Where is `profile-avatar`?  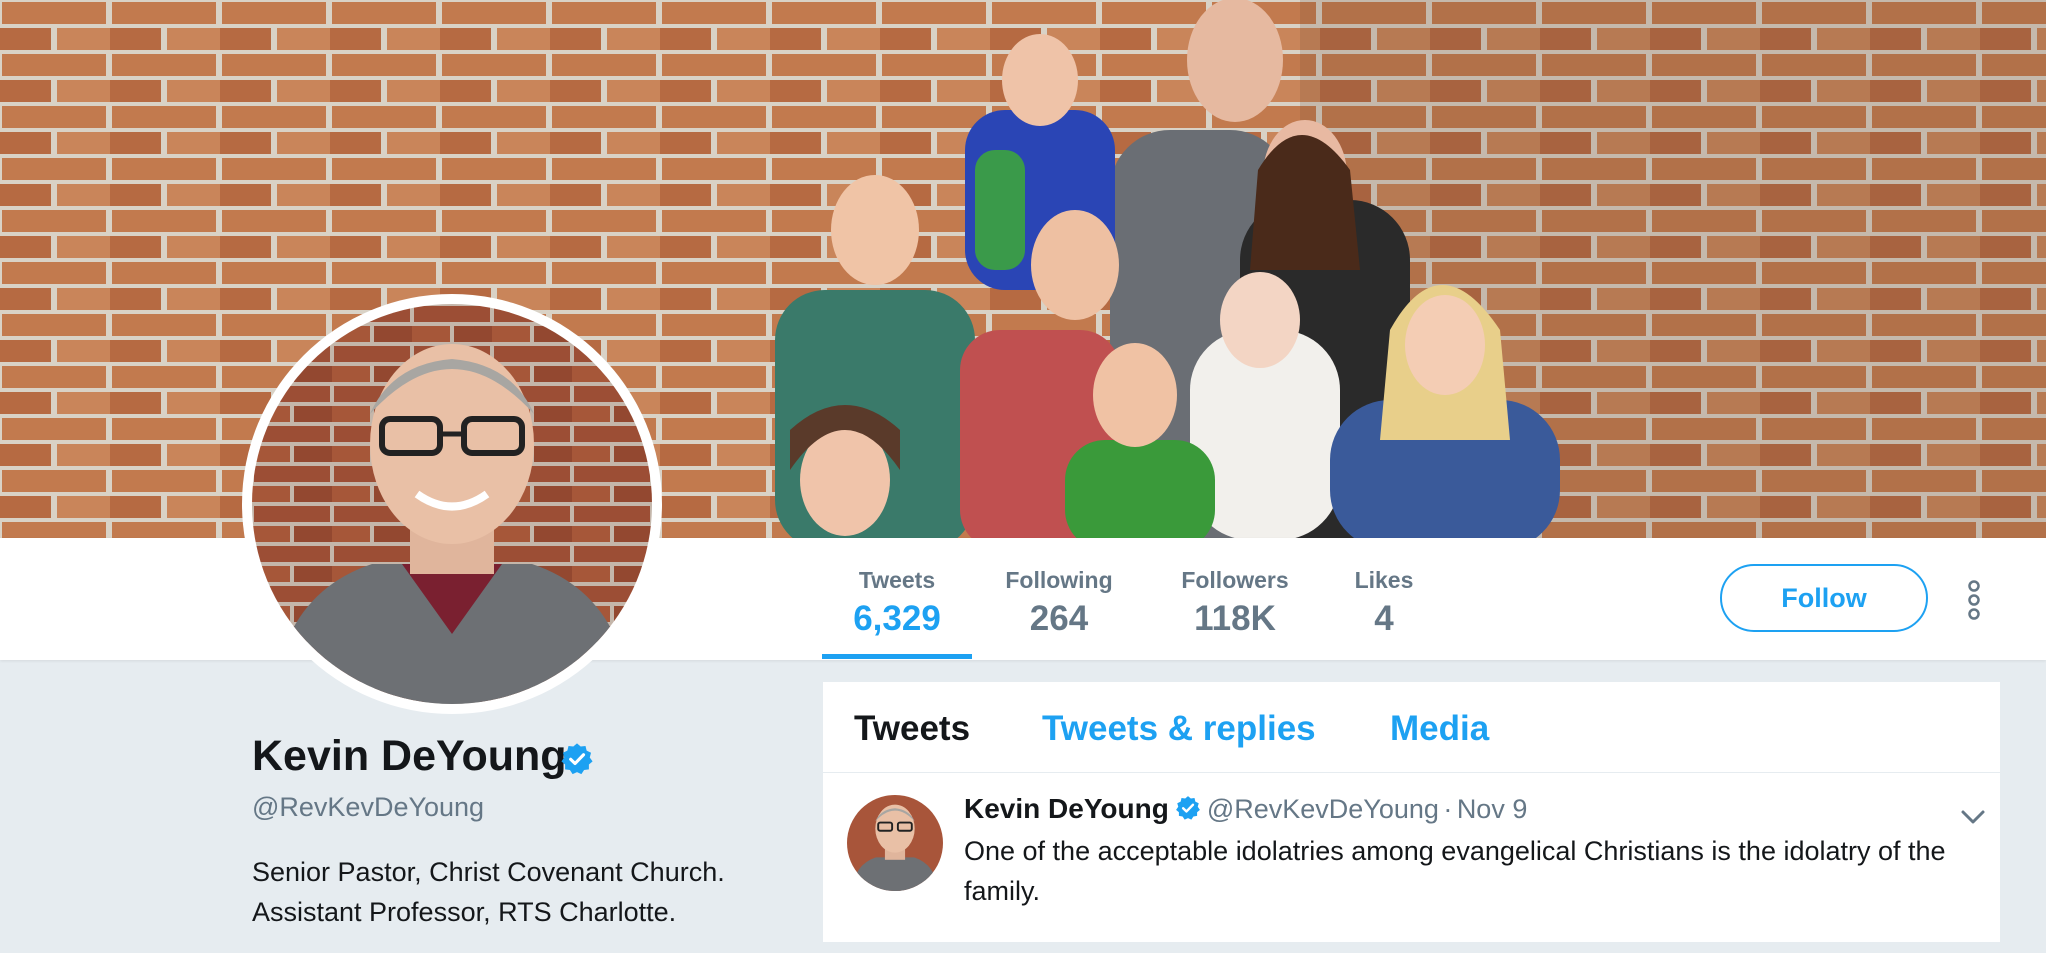
profile-avatar is located at coordinates (452, 504).